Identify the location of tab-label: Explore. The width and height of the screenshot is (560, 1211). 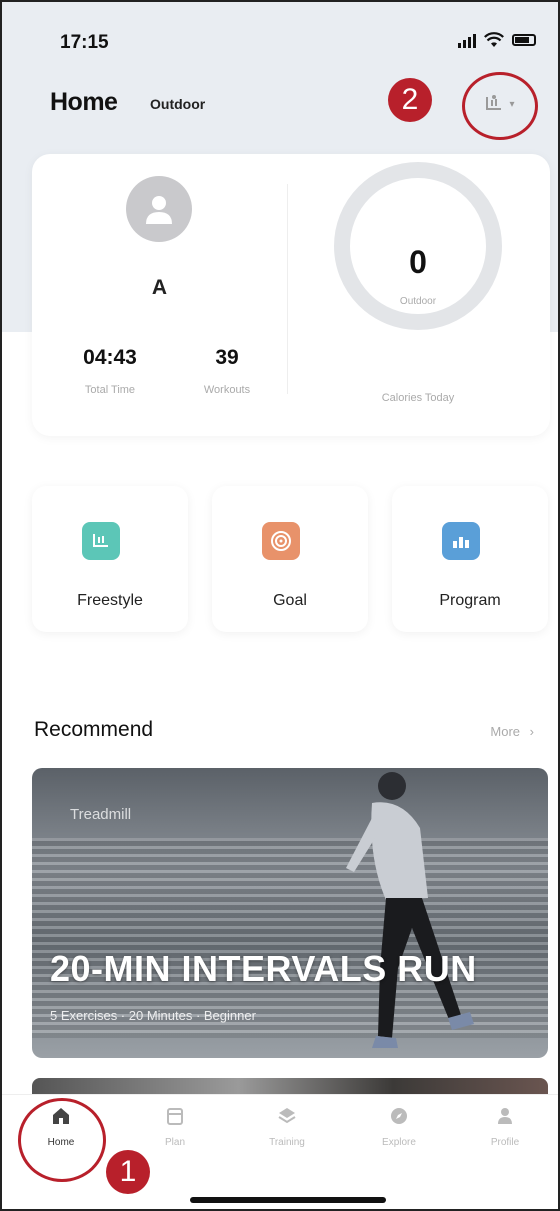
(399, 1142).